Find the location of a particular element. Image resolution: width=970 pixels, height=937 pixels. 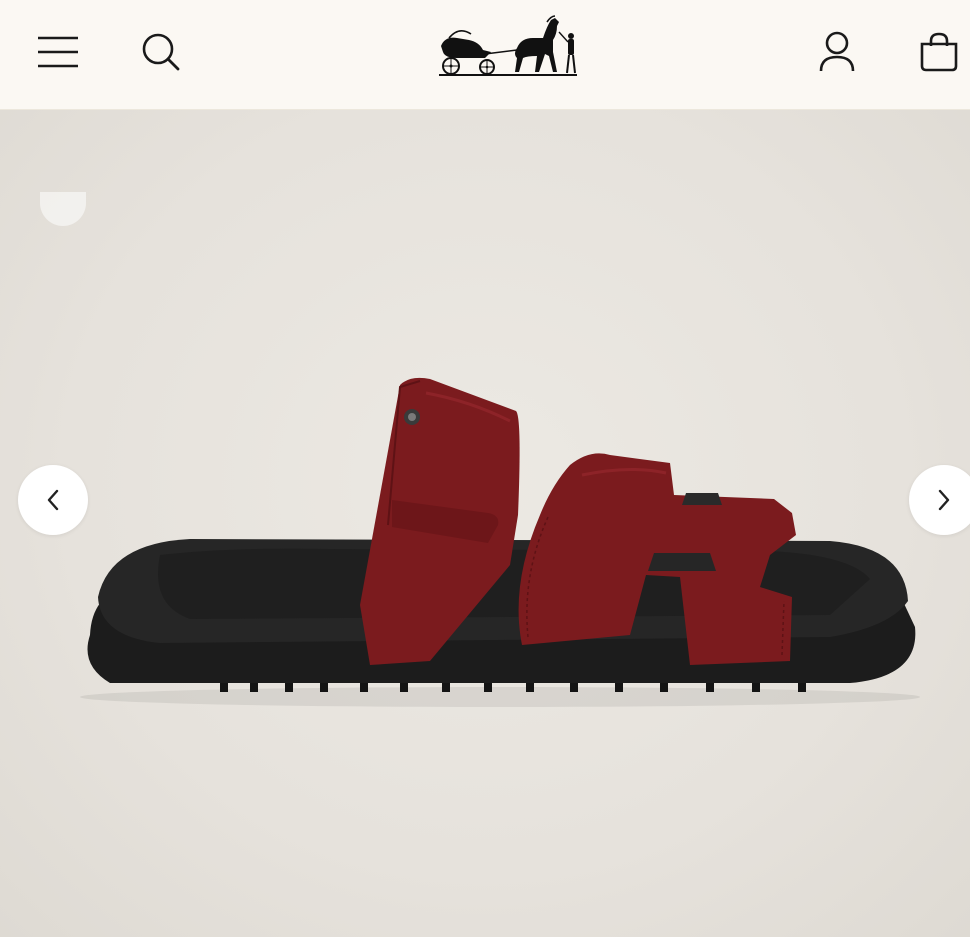

previous-image-button is located at coordinates (53, 500).